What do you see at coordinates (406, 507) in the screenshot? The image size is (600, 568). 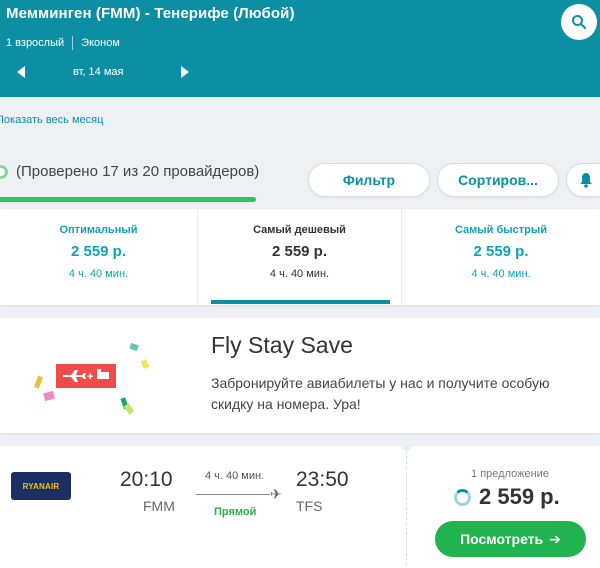 I see `ticket-divider` at bounding box center [406, 507].